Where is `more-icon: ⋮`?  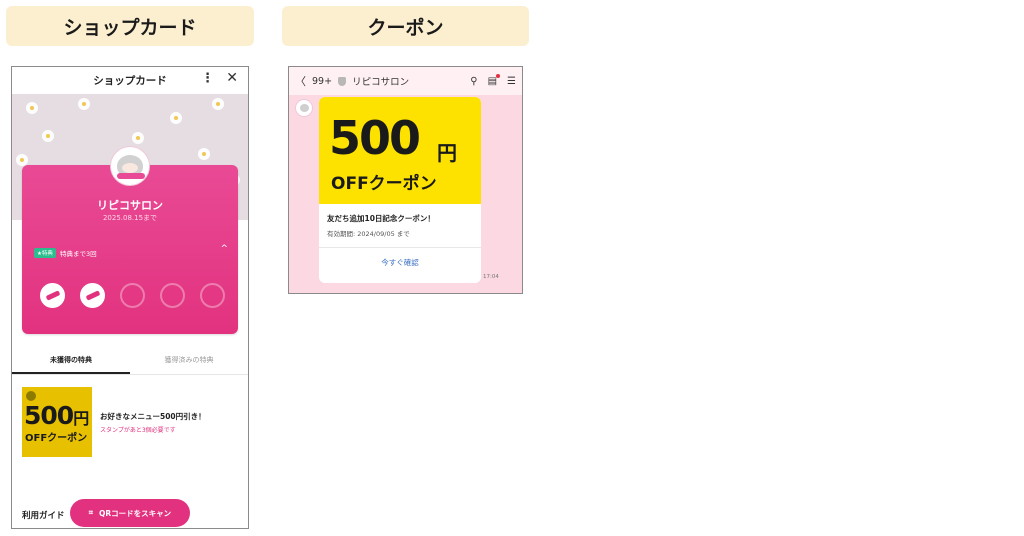
more-icon: ⋮ is located at coordinates (207, 78).